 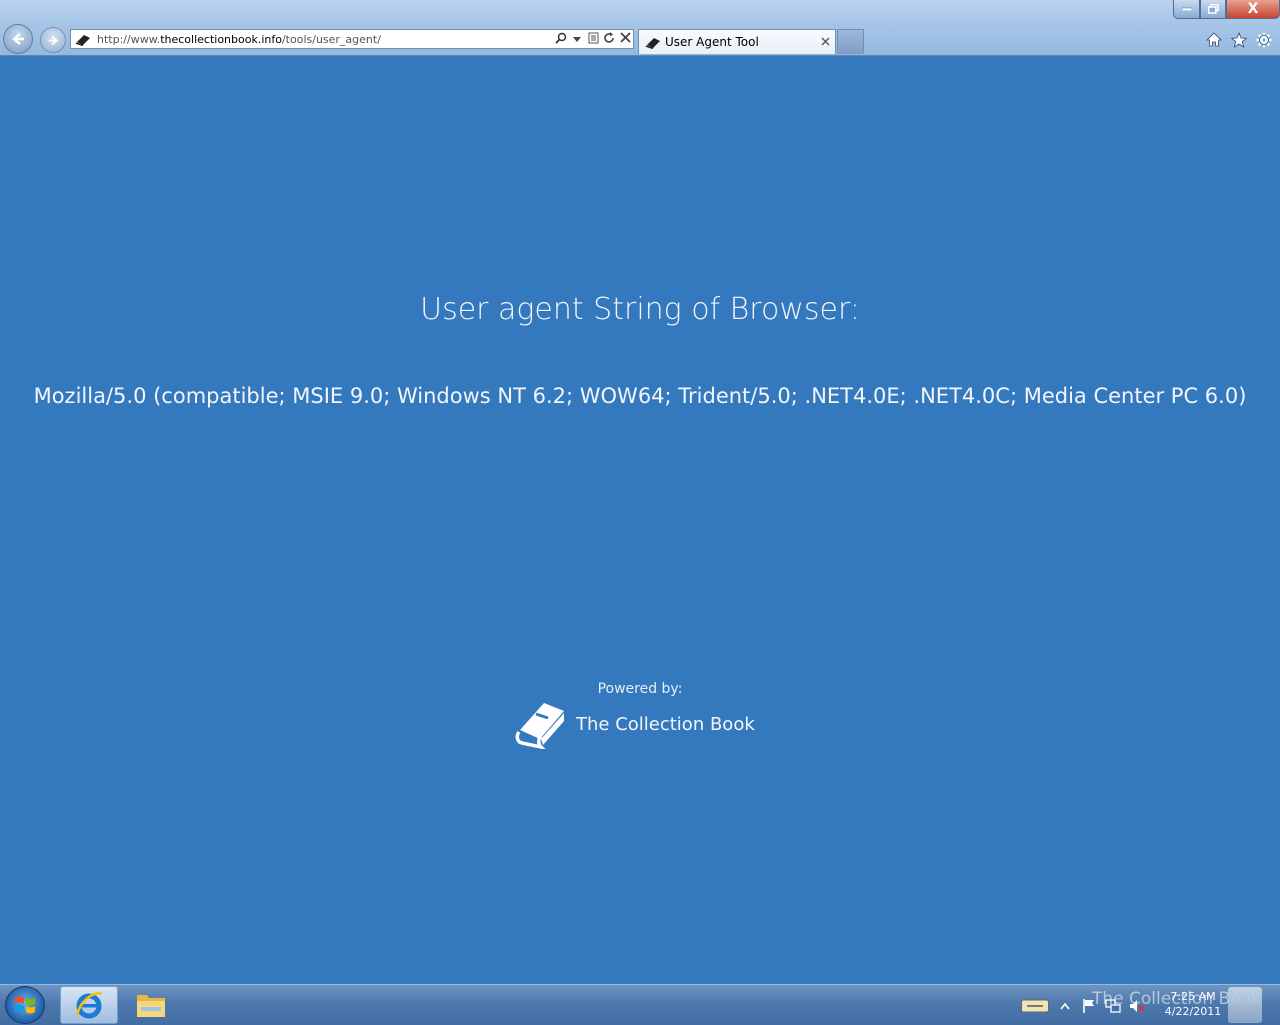 What do you see at coordinates (640, 309) in the screenshot?
I see `page-title: User agent String of Browser:` at bounding box center [640, 309].